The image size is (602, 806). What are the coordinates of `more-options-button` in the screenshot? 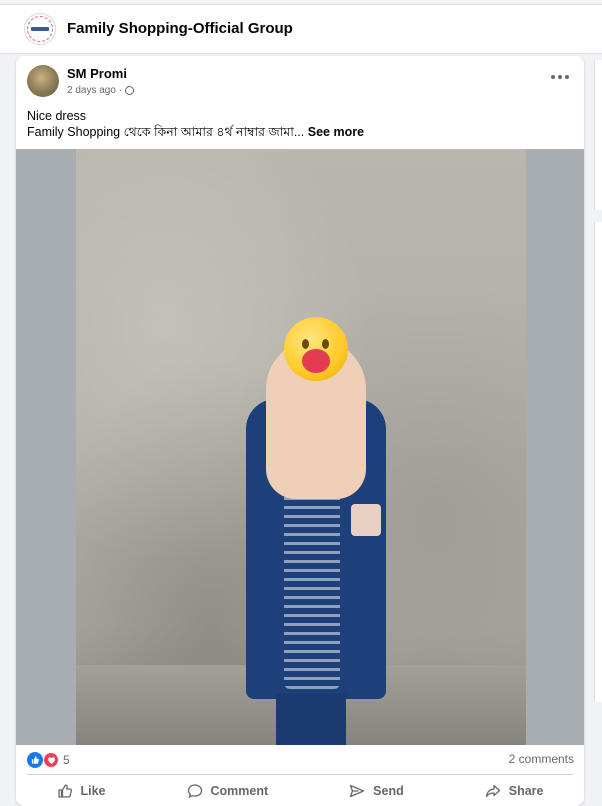 It's located at (560, 77).